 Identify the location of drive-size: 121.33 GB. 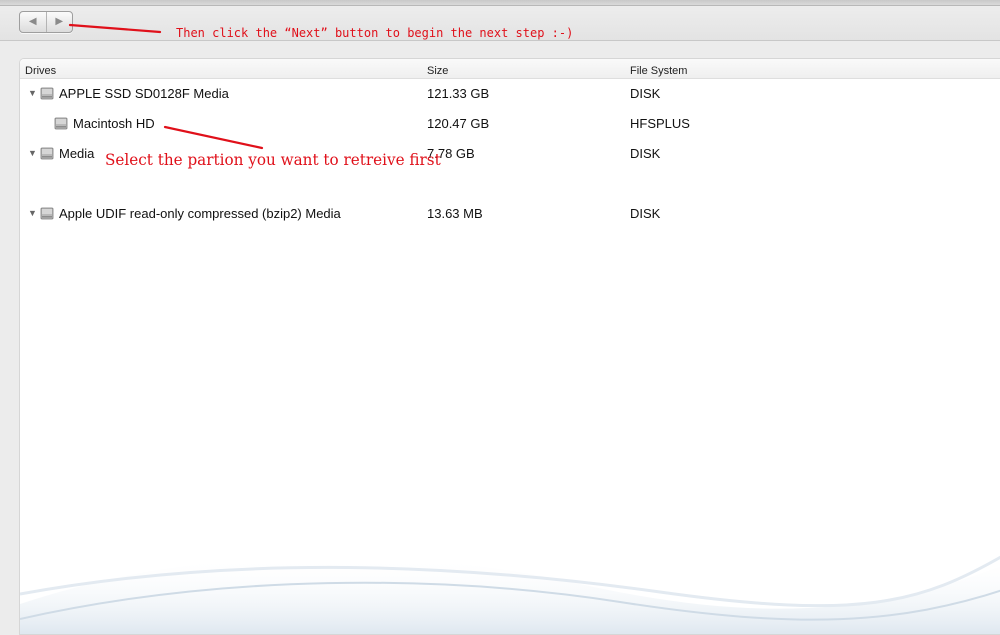
(458, 93).